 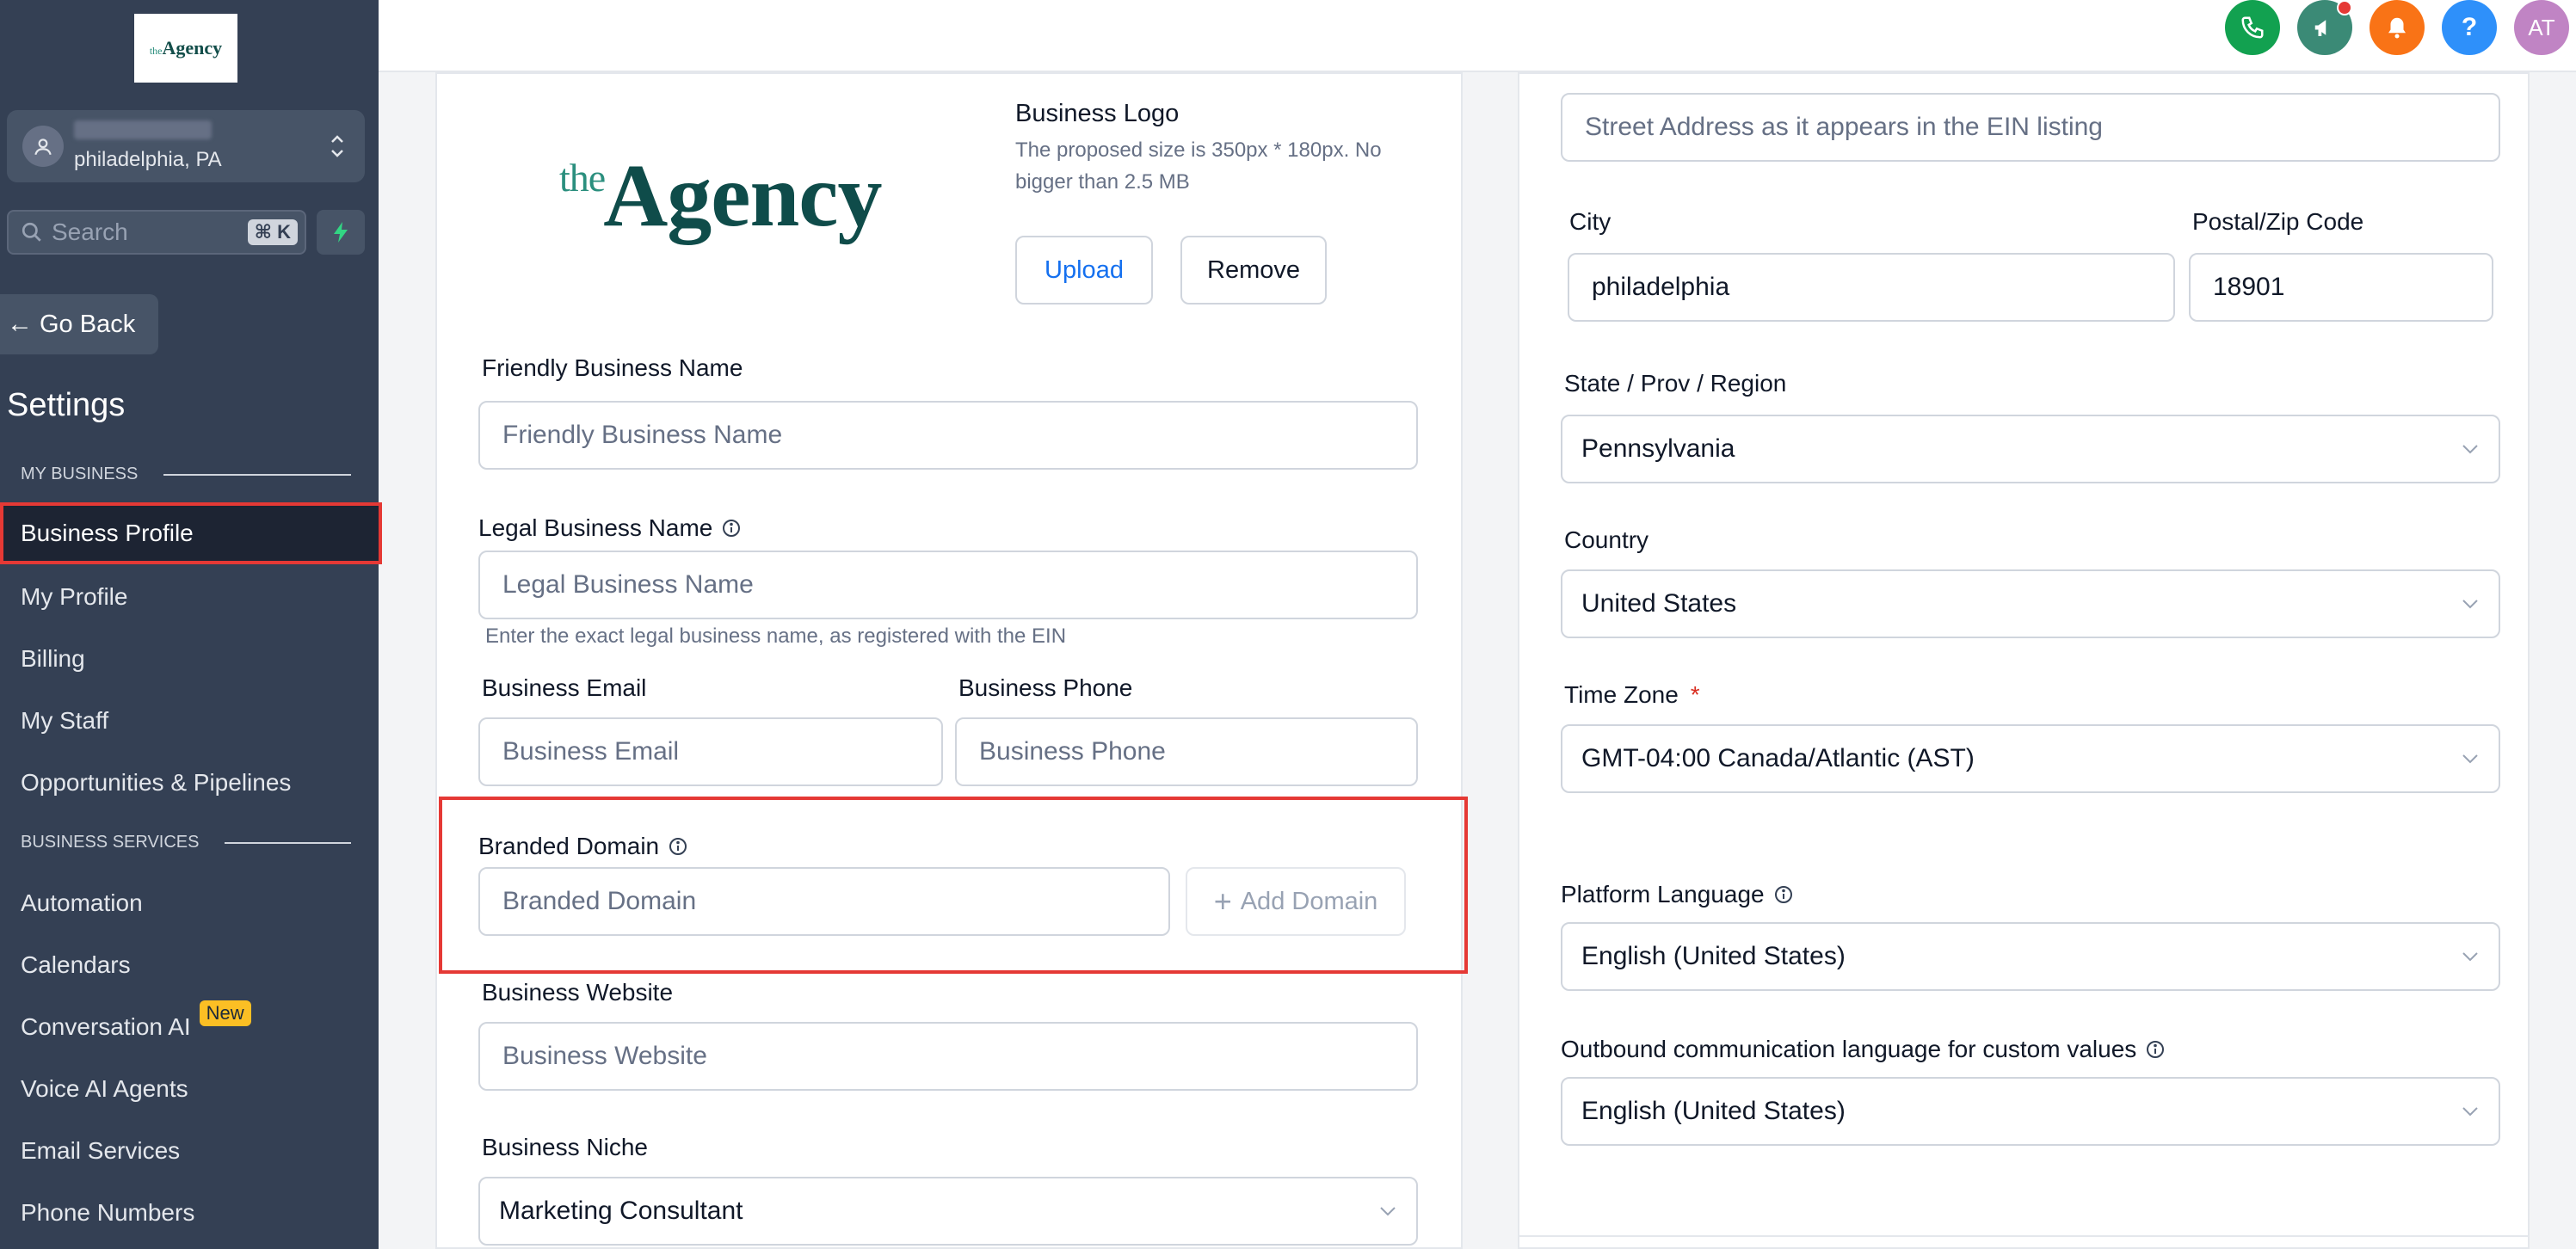 I want to click on location-city: philadelphia, PA, so click(x=148, y=159).